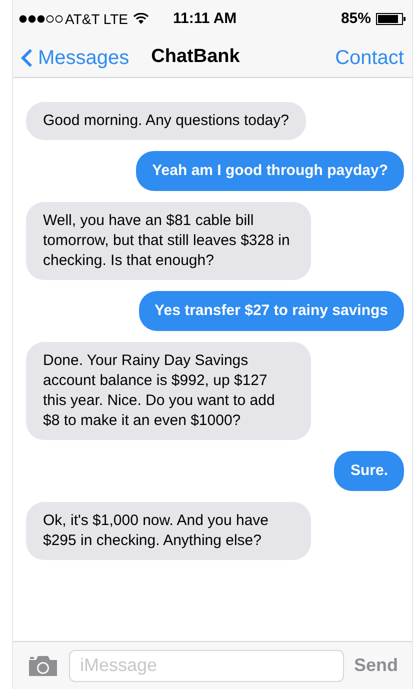 The width and height of the screenshot is (419, 689). I want to click on camera-icon, so click(43, 665).